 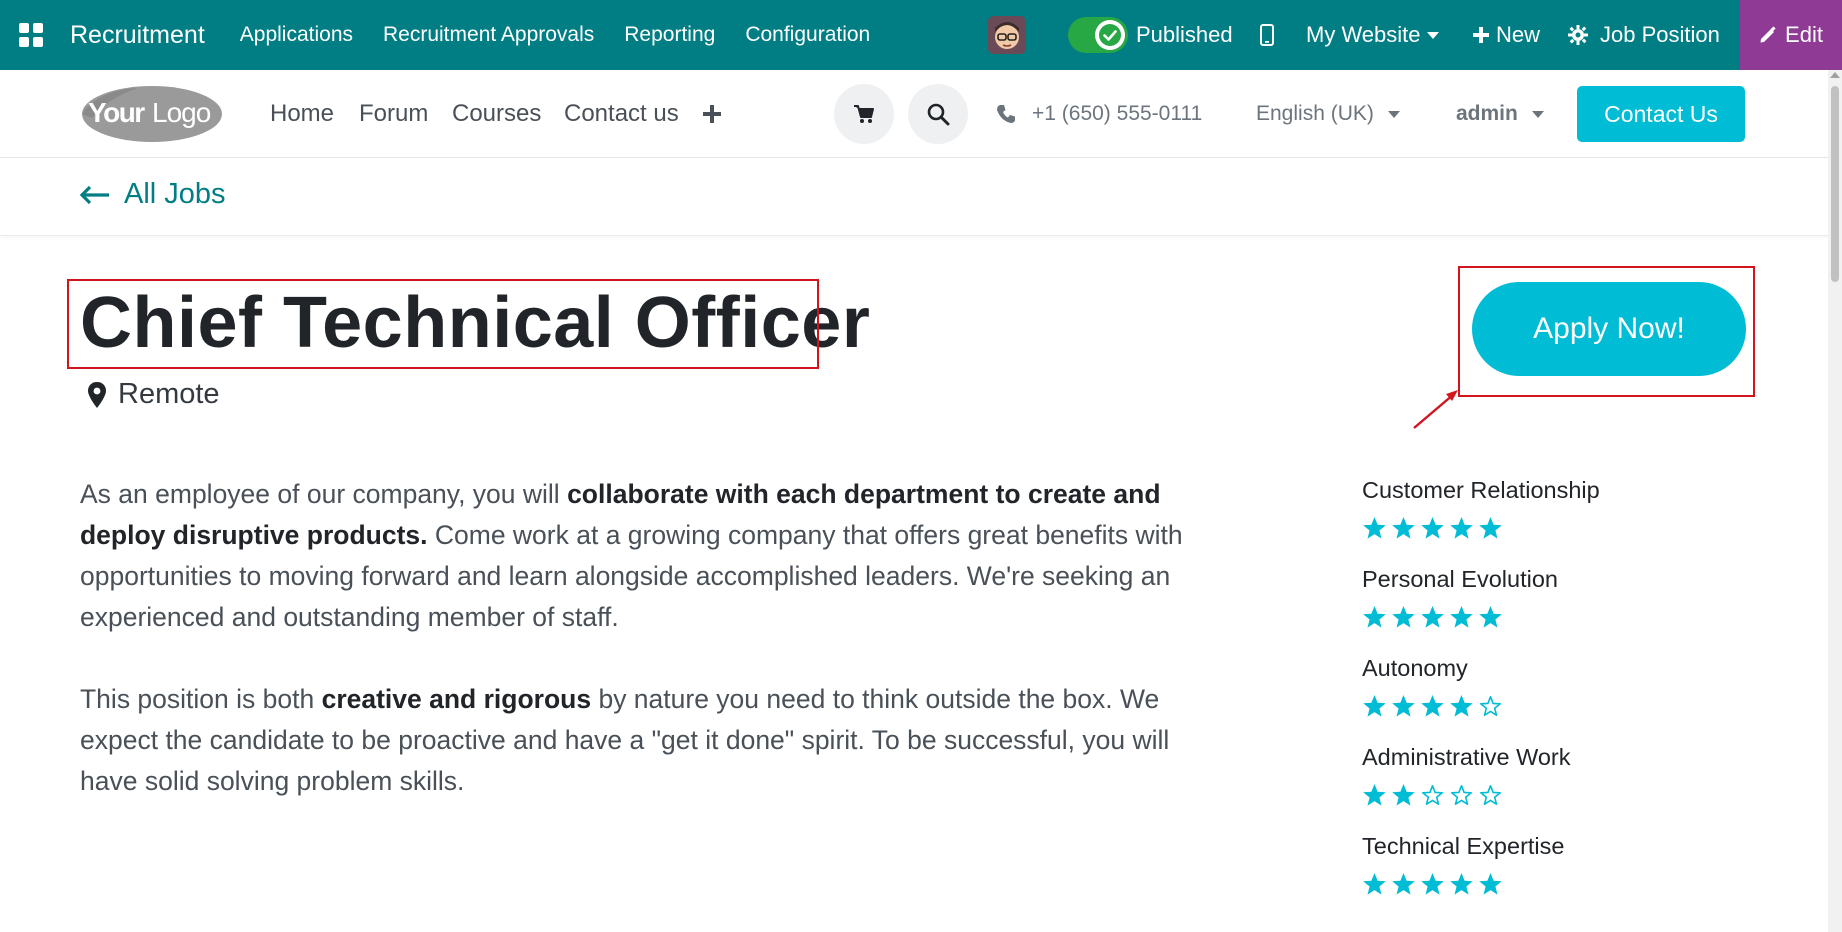 What do you see at coordinates (1006, 114) in the screenshot?
I see `phone-icon` at bounding box center [1006, 114].